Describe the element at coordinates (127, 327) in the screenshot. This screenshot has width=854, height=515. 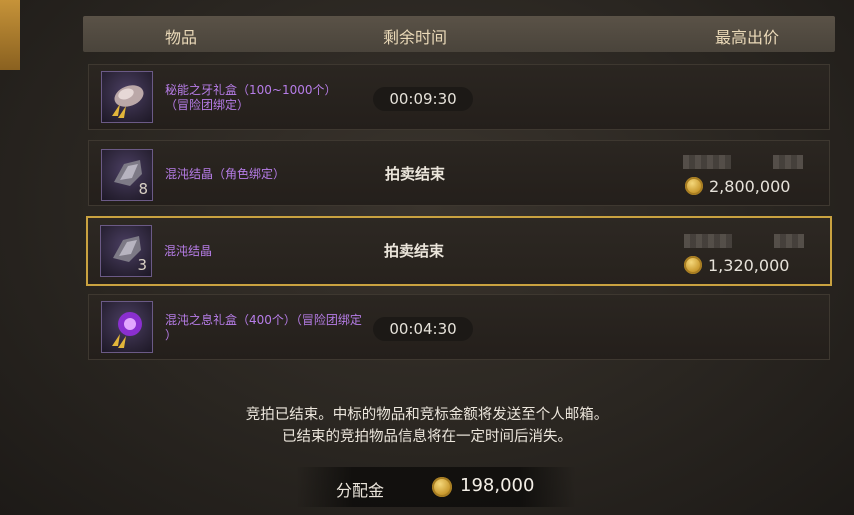
I see `orb-box-icon` at that location.